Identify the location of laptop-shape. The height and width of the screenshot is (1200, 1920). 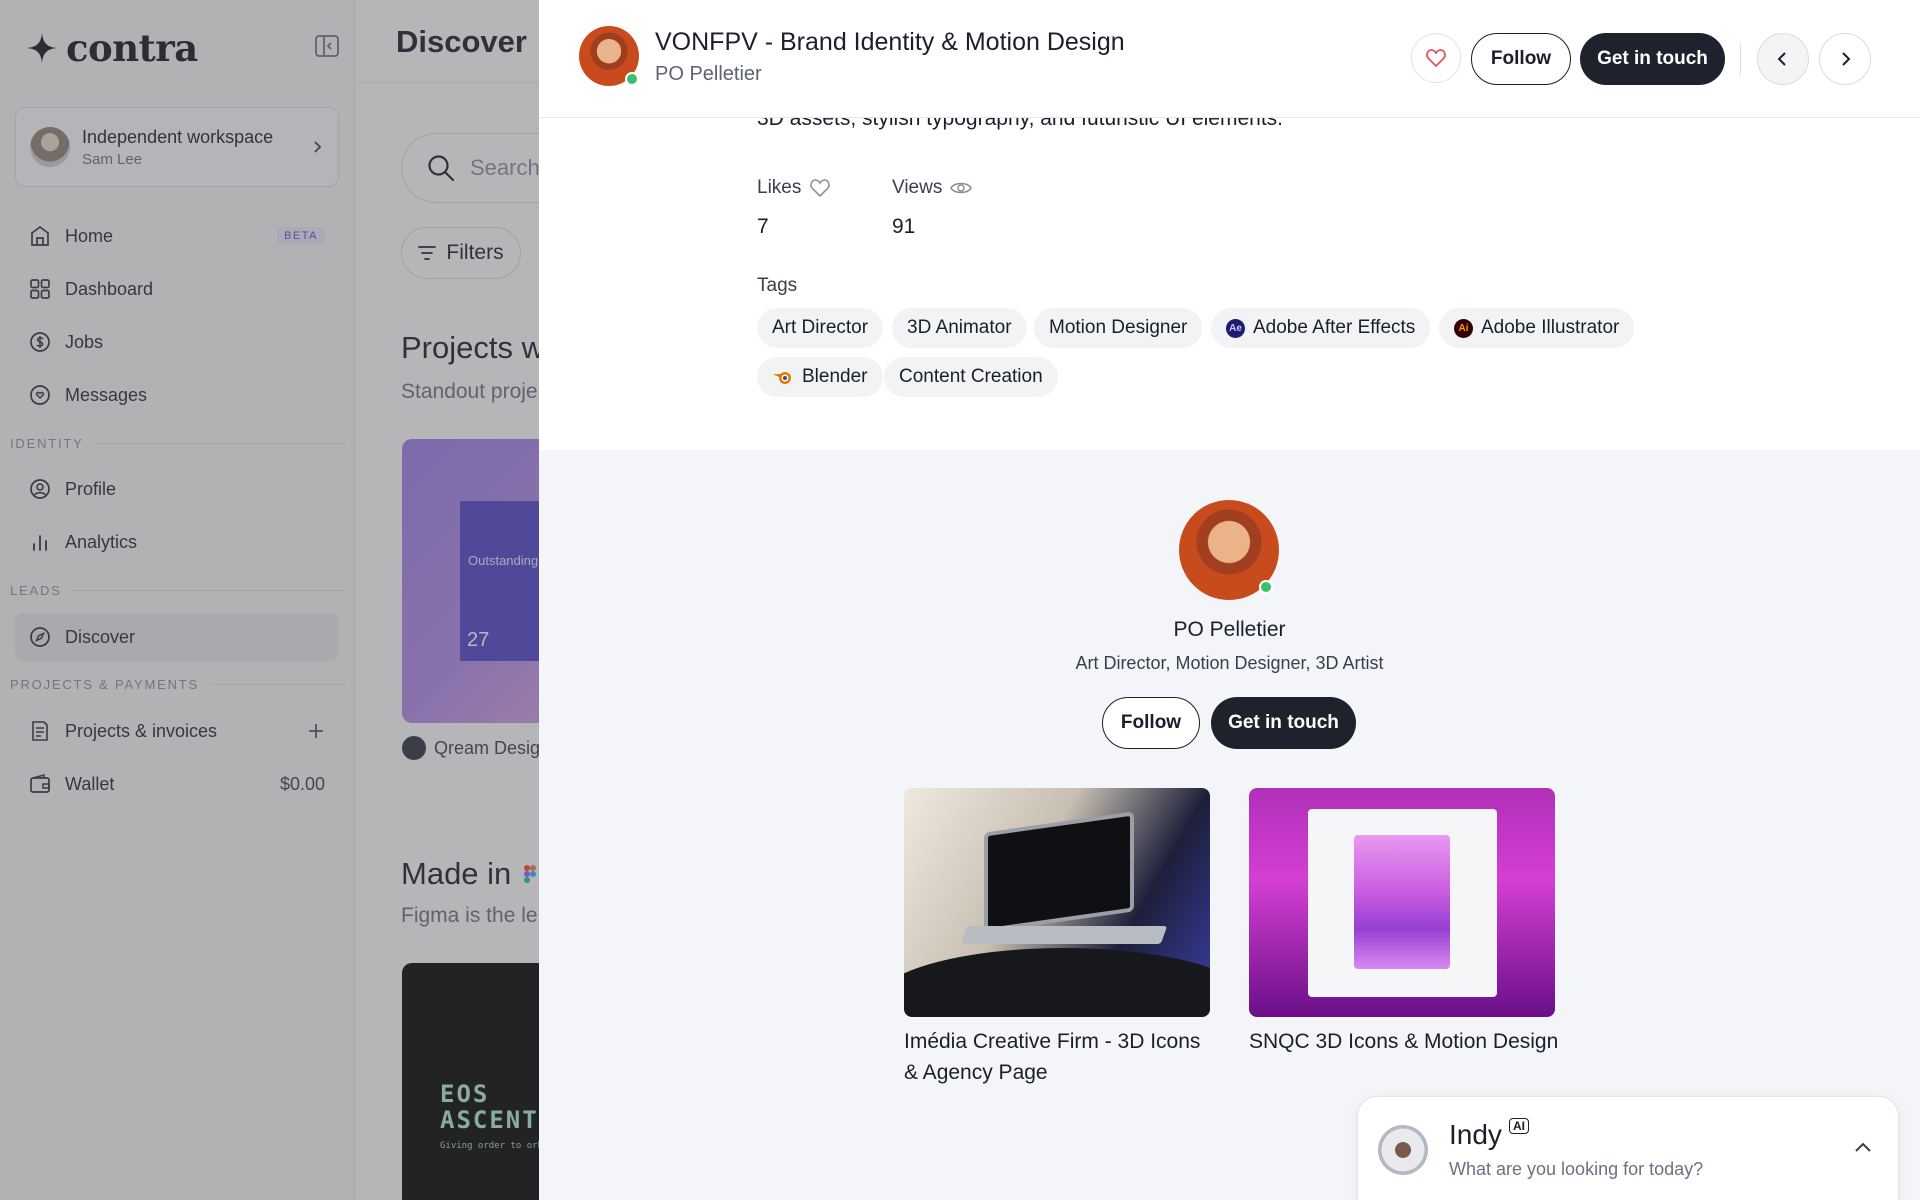
(1059, 872).